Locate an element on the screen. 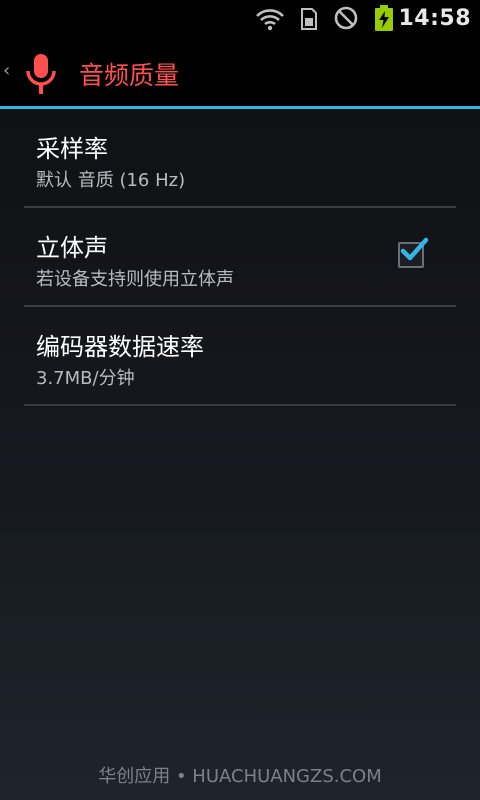 The height and width of the screenshot is (800, 480). page-title: 音频质量 is located at coordinates (129, 75).